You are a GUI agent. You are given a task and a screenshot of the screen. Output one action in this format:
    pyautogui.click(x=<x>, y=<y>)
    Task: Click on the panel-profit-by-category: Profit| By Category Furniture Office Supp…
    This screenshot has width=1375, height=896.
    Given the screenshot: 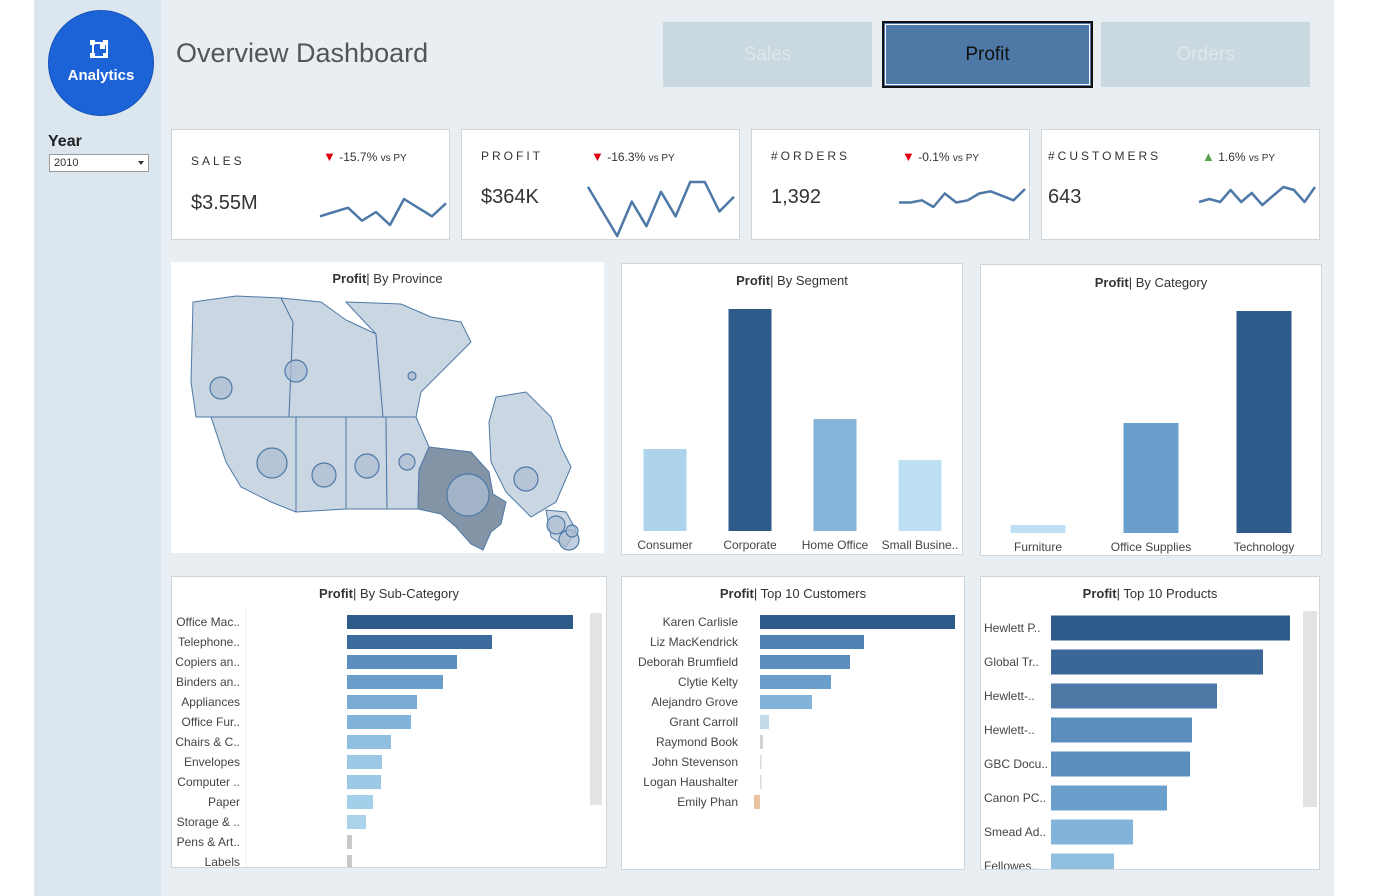 What is the action you would take?
    pyautogui.click(x=1151, y=410)
    